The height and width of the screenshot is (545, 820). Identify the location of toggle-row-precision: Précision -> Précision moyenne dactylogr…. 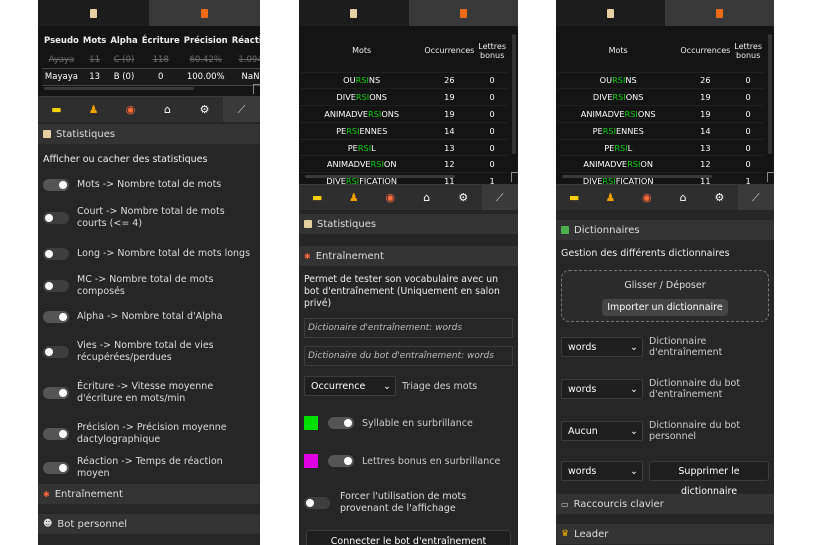
(149, 434).